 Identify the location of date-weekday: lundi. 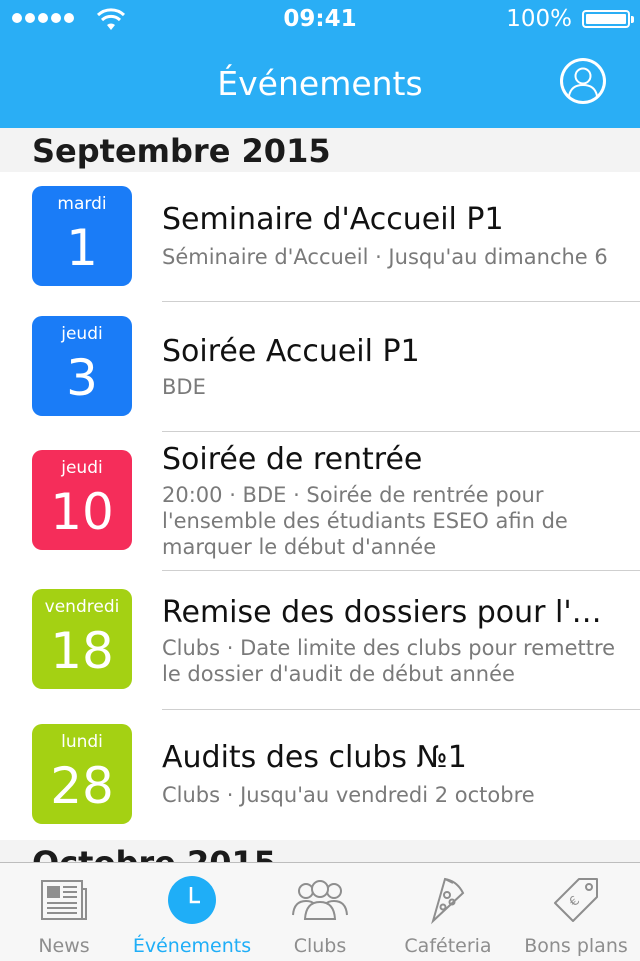
(82, 742).